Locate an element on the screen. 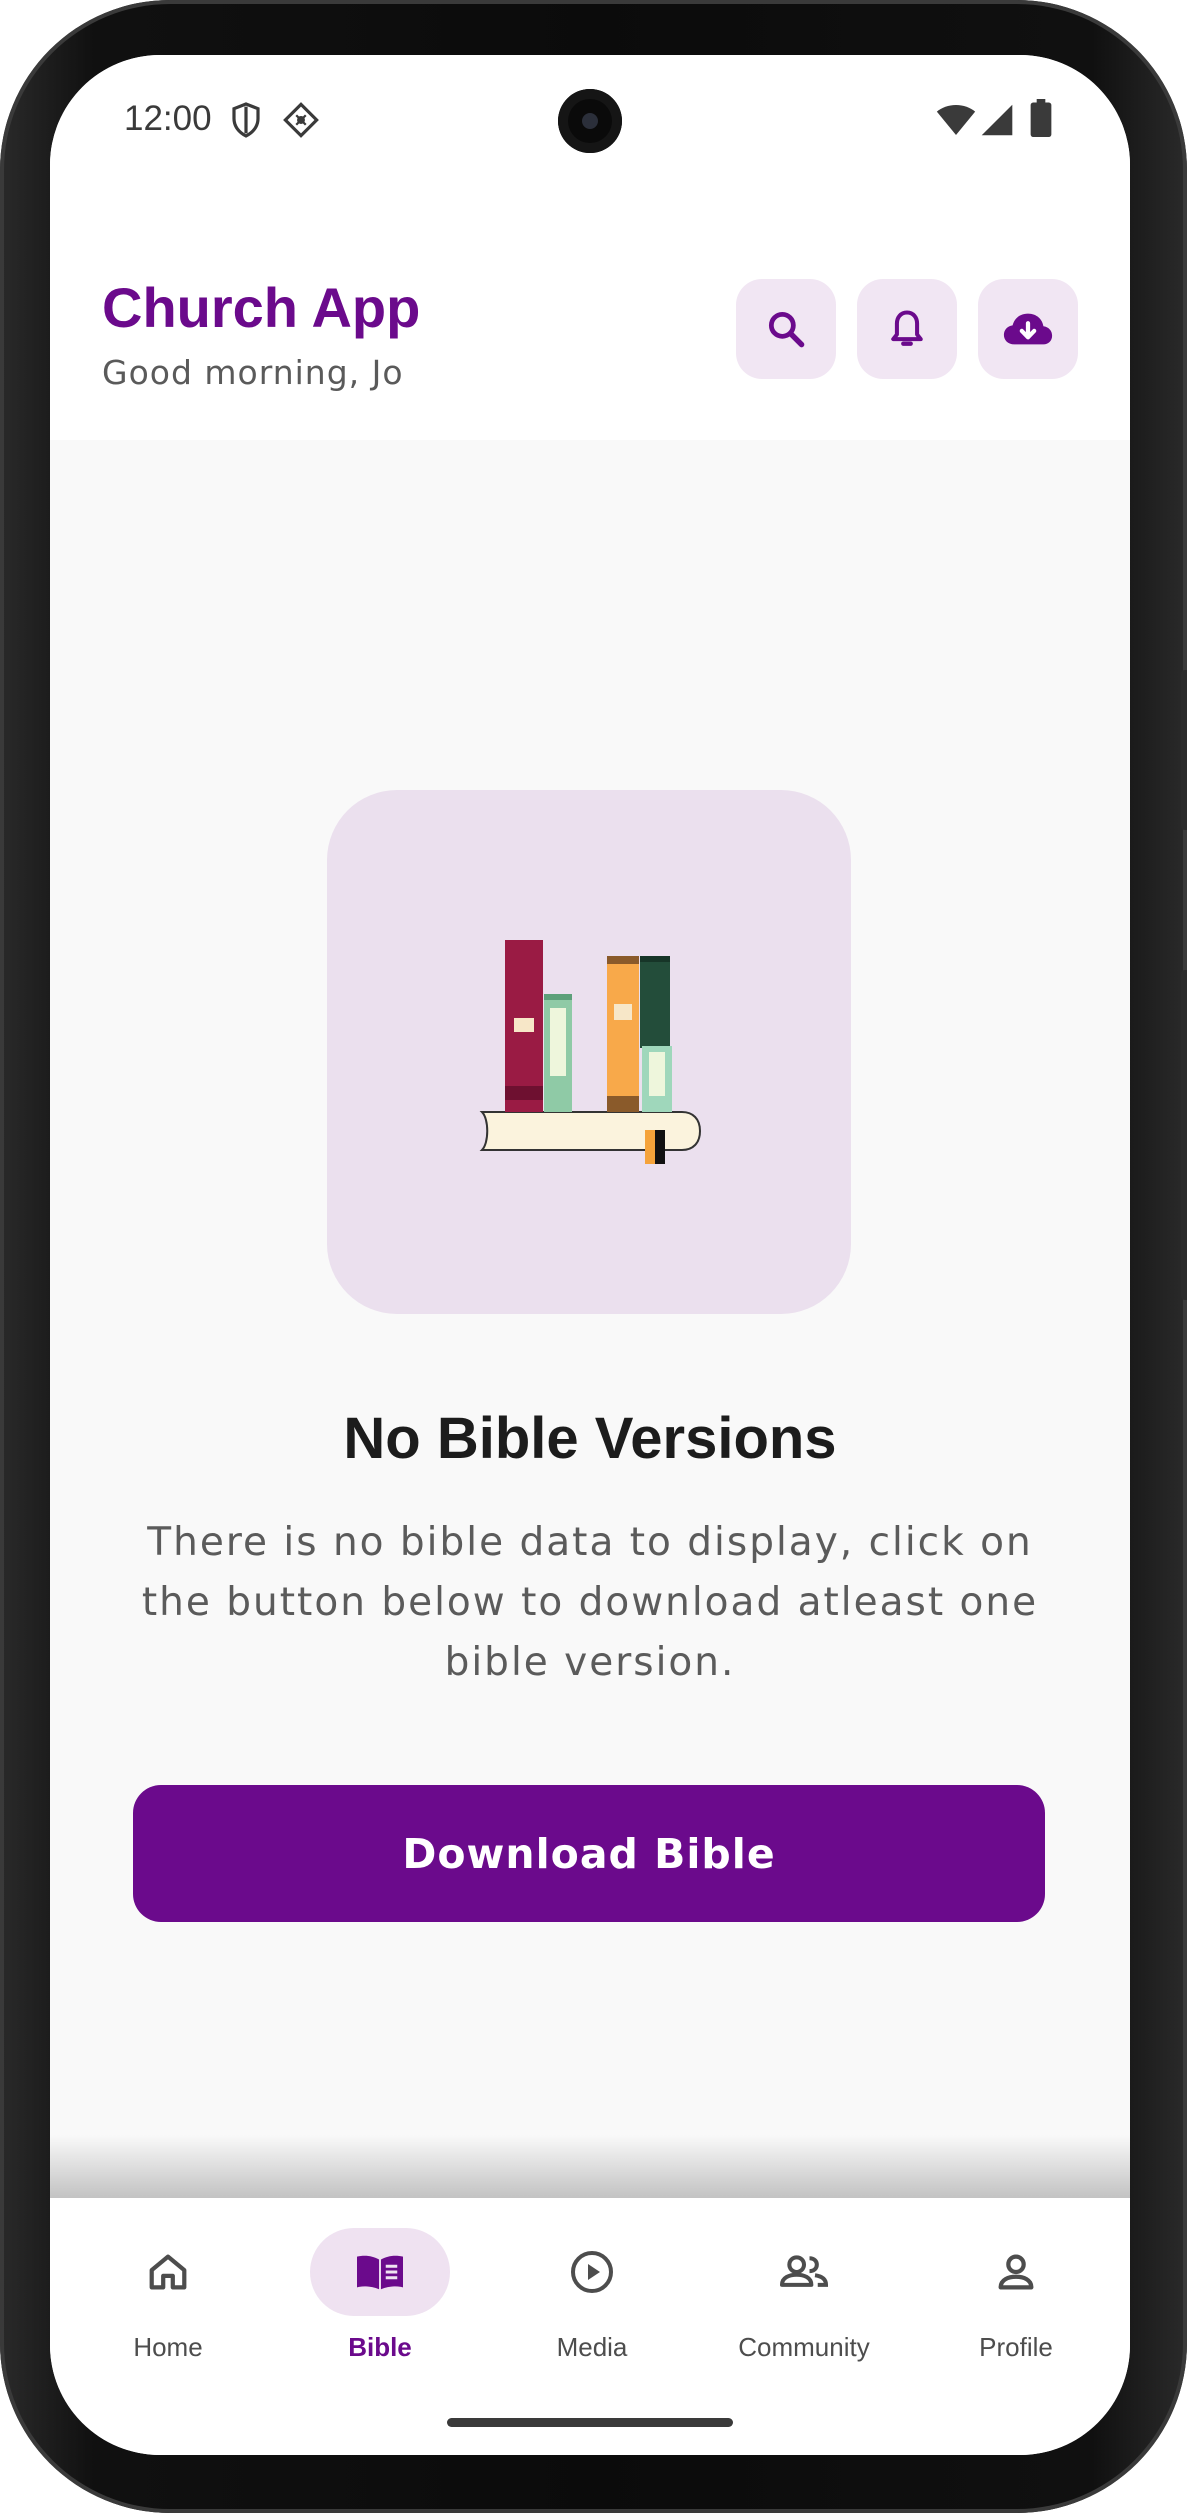 This screenshot has width=1187, height=2513. nav-bible: Bible is located at coordinates (380, 2295).